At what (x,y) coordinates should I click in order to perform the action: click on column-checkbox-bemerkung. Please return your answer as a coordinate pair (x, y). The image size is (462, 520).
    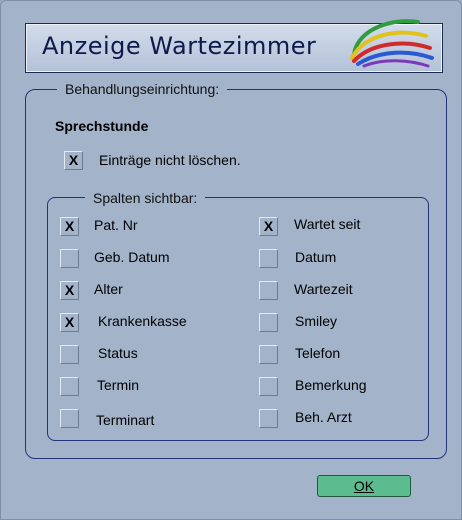
    Looking at the image, I should click on (268, 386).